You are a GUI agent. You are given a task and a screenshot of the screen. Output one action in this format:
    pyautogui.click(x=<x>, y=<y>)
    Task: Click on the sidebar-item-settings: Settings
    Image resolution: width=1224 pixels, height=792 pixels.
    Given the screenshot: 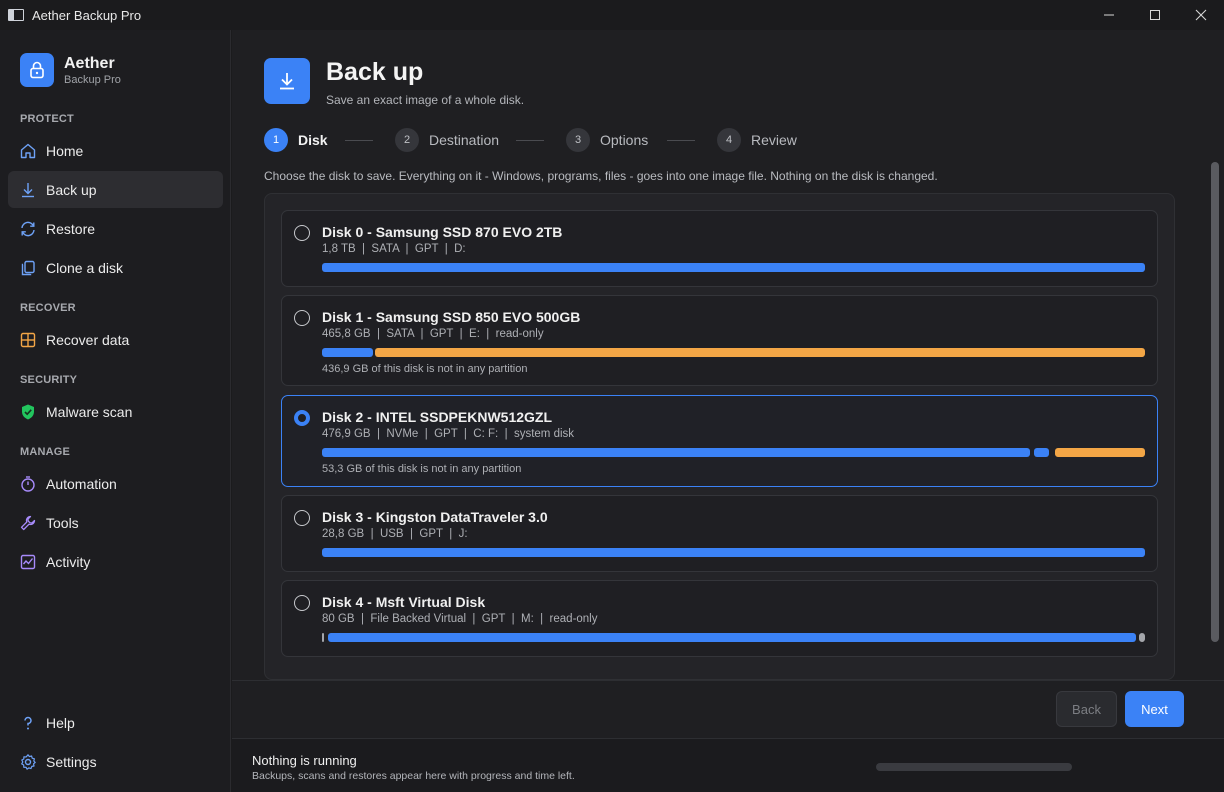 What is the action you would take?
    pyautogui.click(x=115, y=761)
    